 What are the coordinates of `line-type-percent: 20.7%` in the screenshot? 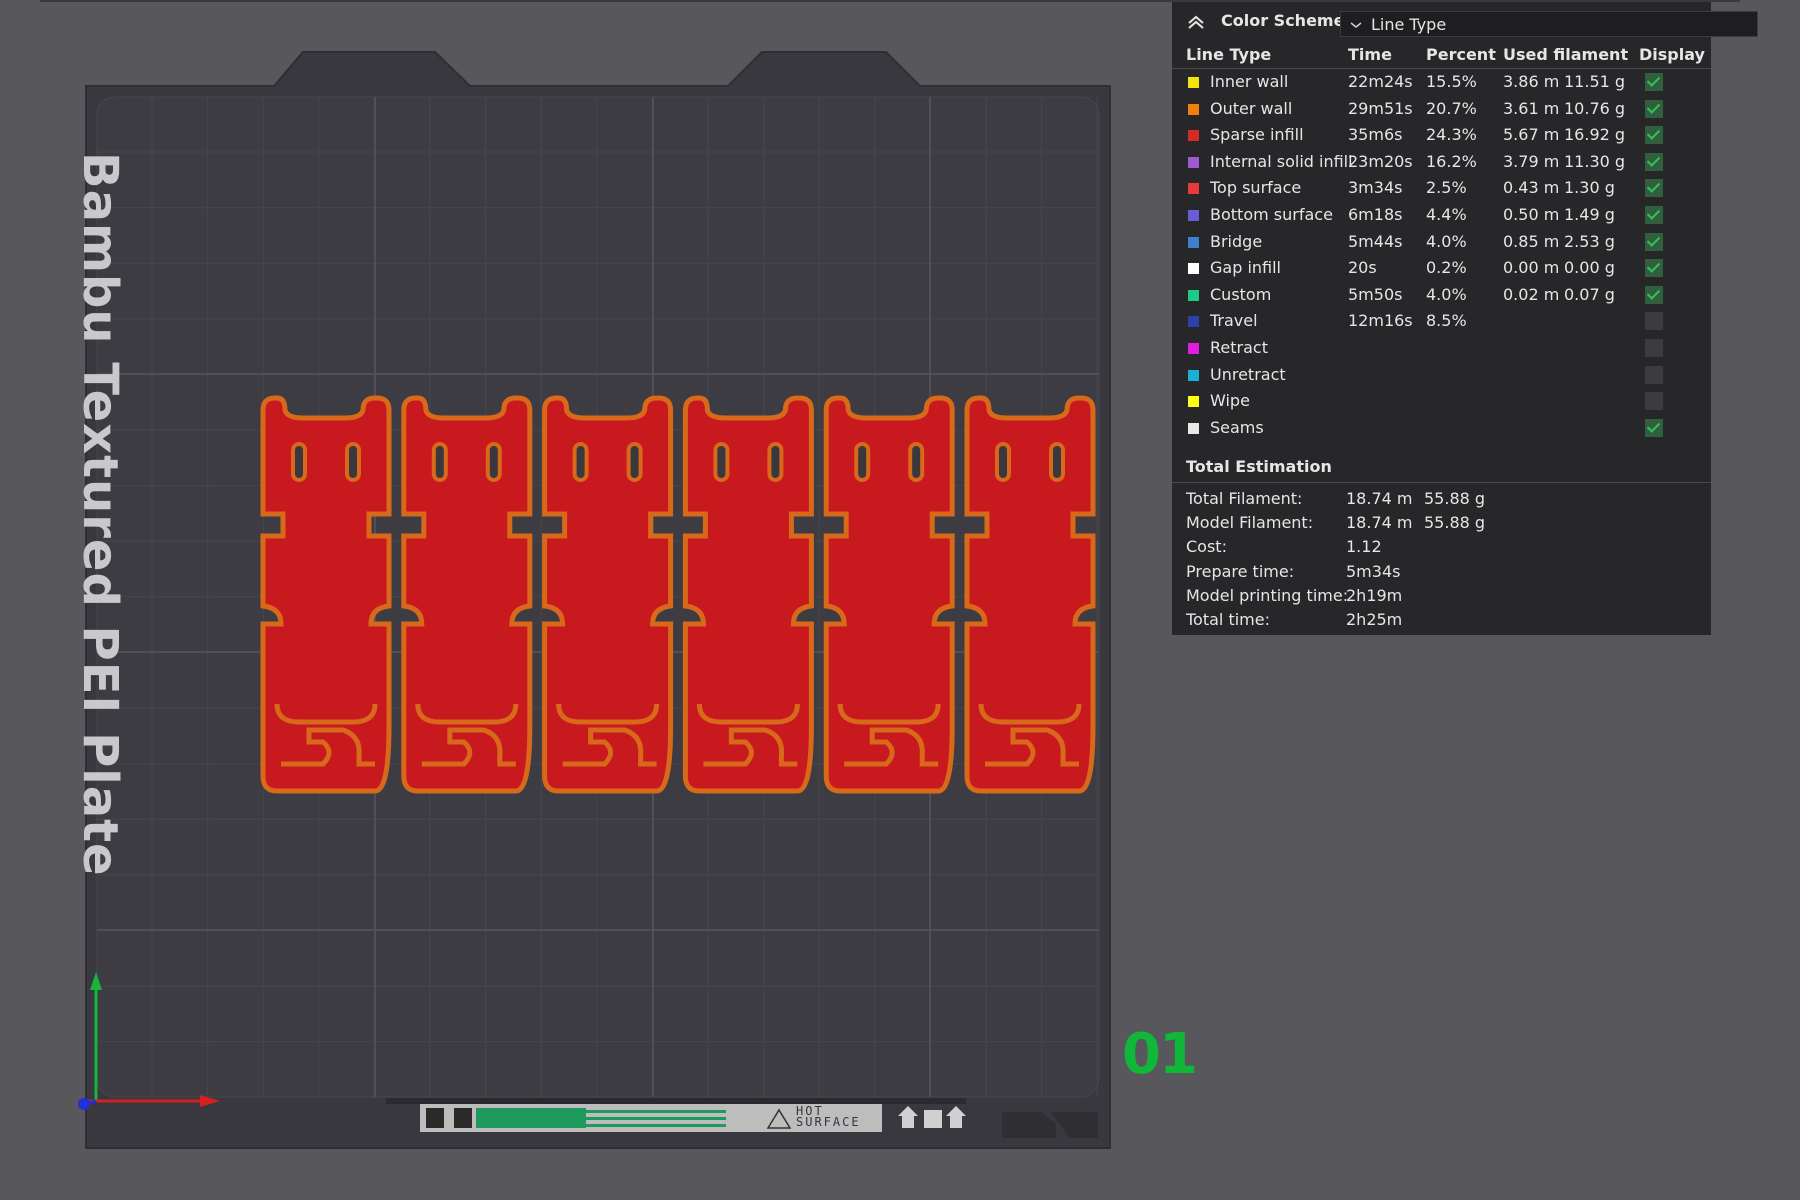 It's located at (1451, 108).